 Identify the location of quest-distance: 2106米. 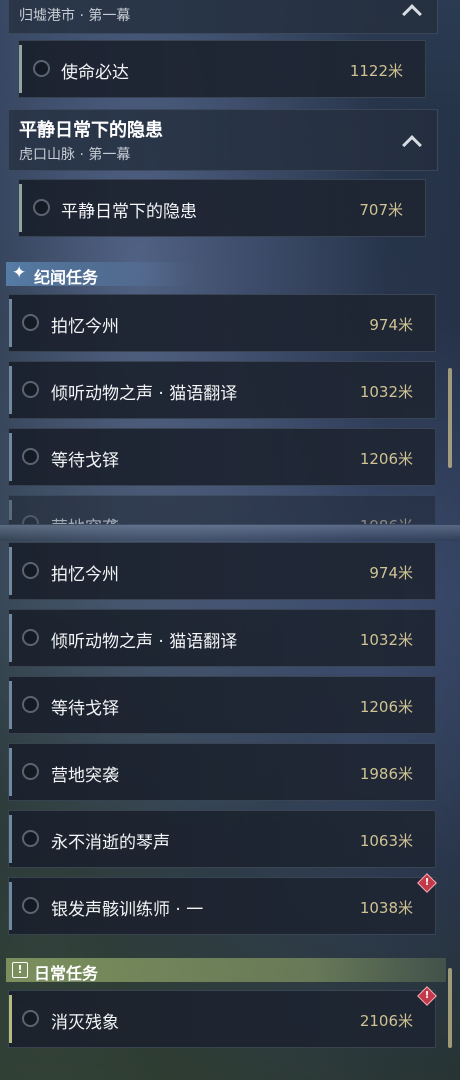
(386, 1021).